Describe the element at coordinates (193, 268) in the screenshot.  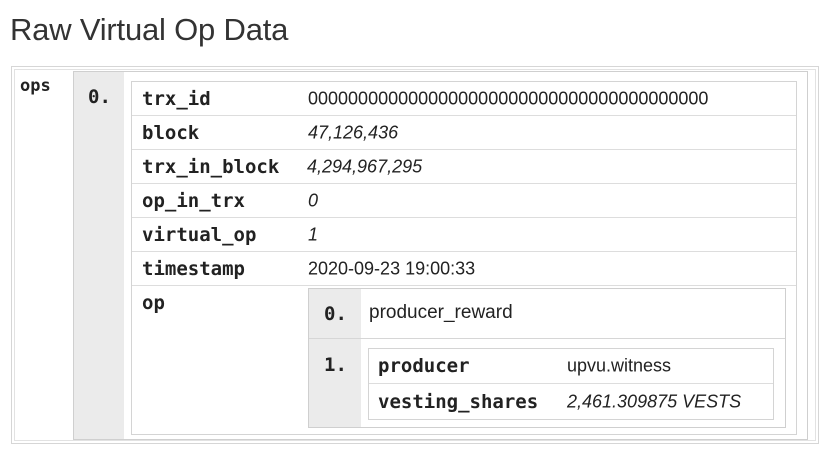
I see `field-key: timestamp` at that location.